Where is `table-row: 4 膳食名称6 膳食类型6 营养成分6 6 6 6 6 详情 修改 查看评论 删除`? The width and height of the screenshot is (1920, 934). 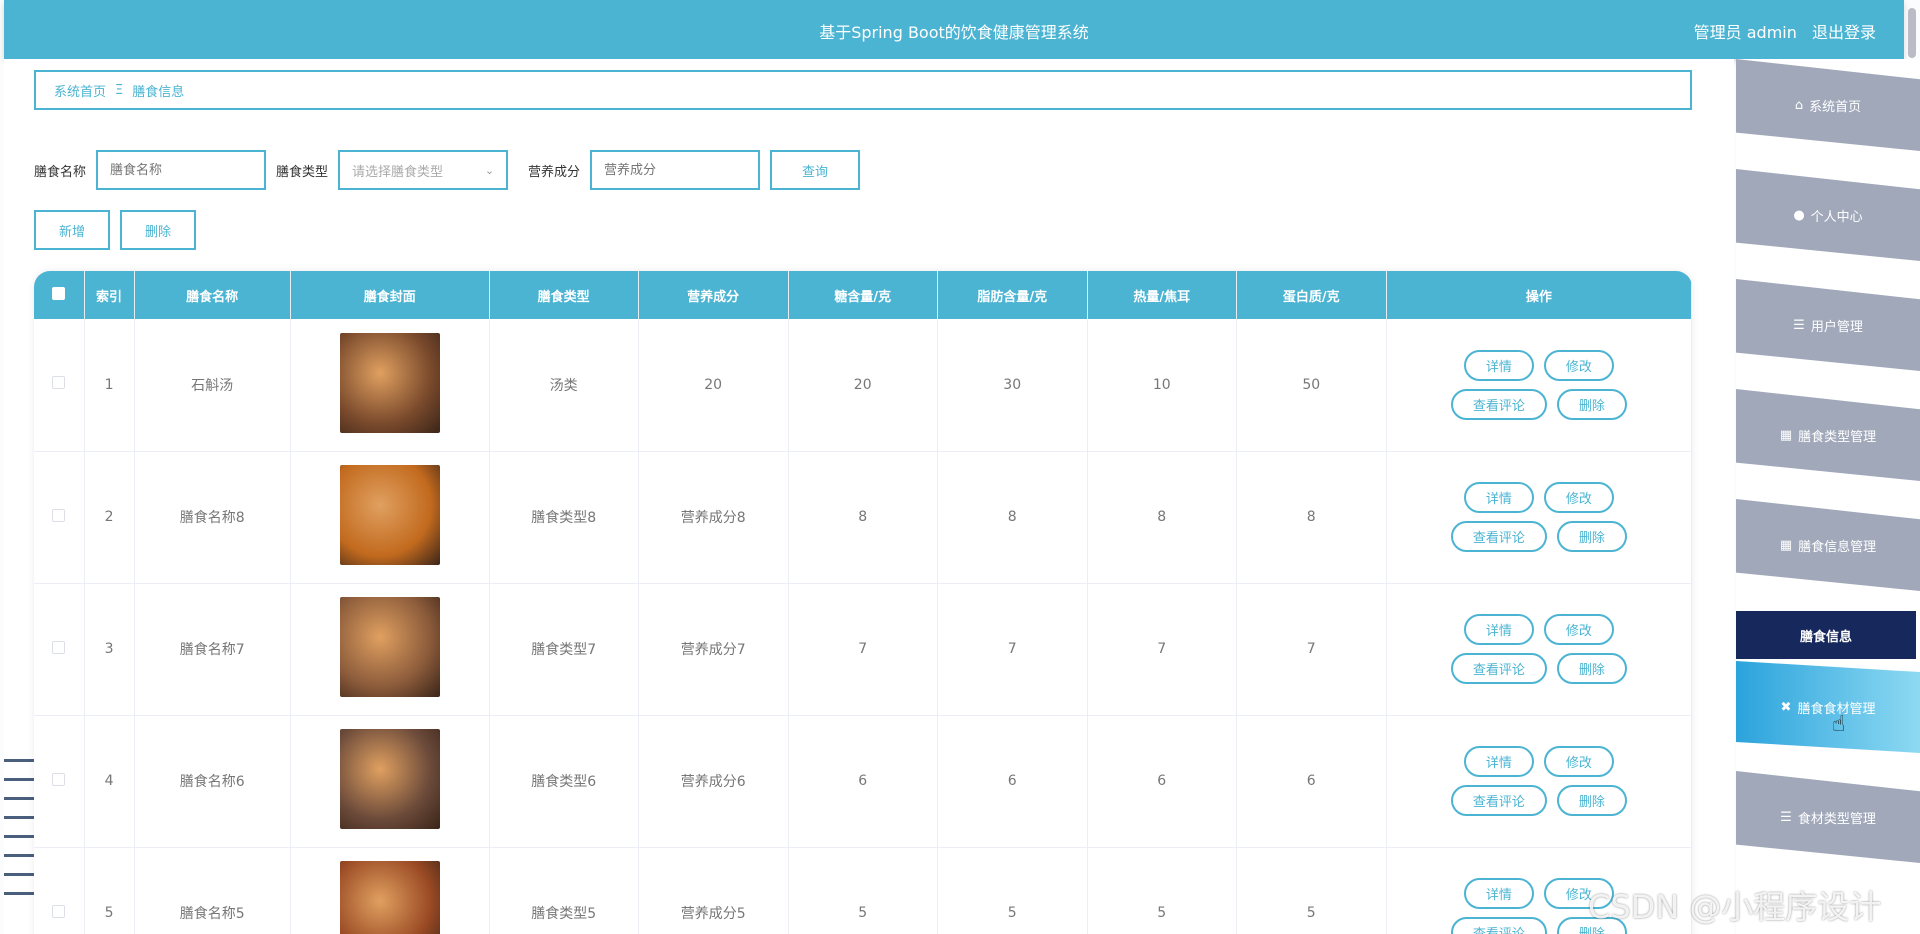 table-row: 4 膳食名称6 膳食类型6 营养成分6 6 6 6 6 详情 修改 查看评论 删除 is located at coordinates (863, 781).